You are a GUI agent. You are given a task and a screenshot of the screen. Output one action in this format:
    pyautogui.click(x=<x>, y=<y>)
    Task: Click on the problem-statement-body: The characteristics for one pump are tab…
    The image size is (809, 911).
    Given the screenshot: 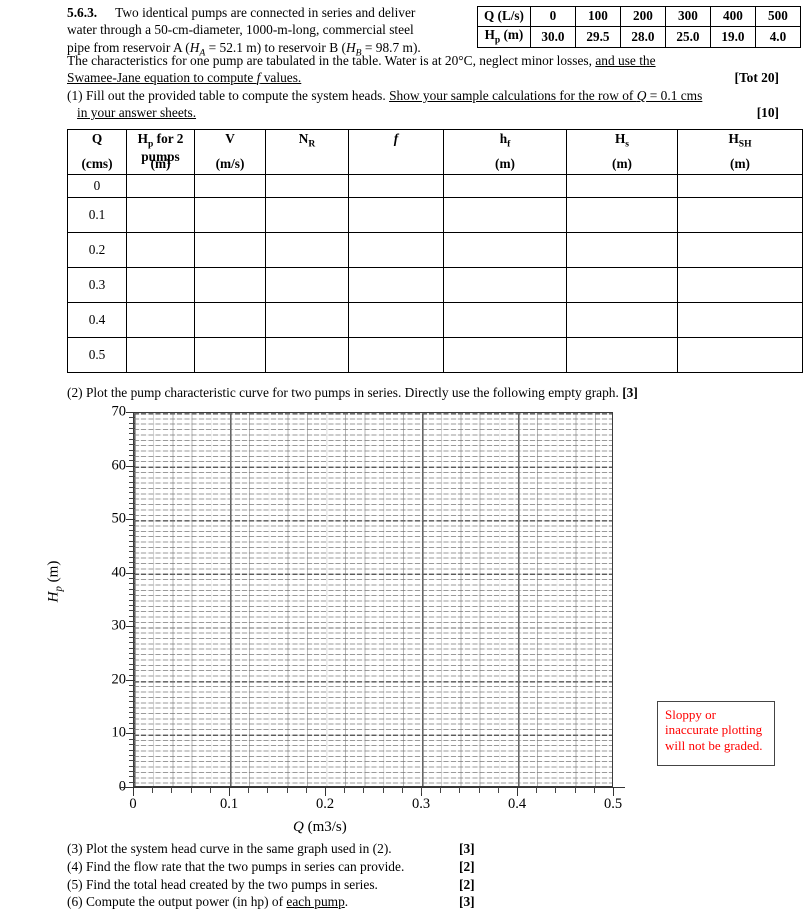 What is the action you would take?
    pyautogui.click(x=423, y=87)
    